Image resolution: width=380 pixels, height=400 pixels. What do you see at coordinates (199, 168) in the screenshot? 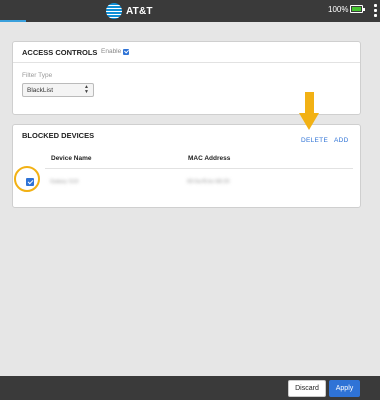
I see `table-header-divider` at bounding box center [199, 168].